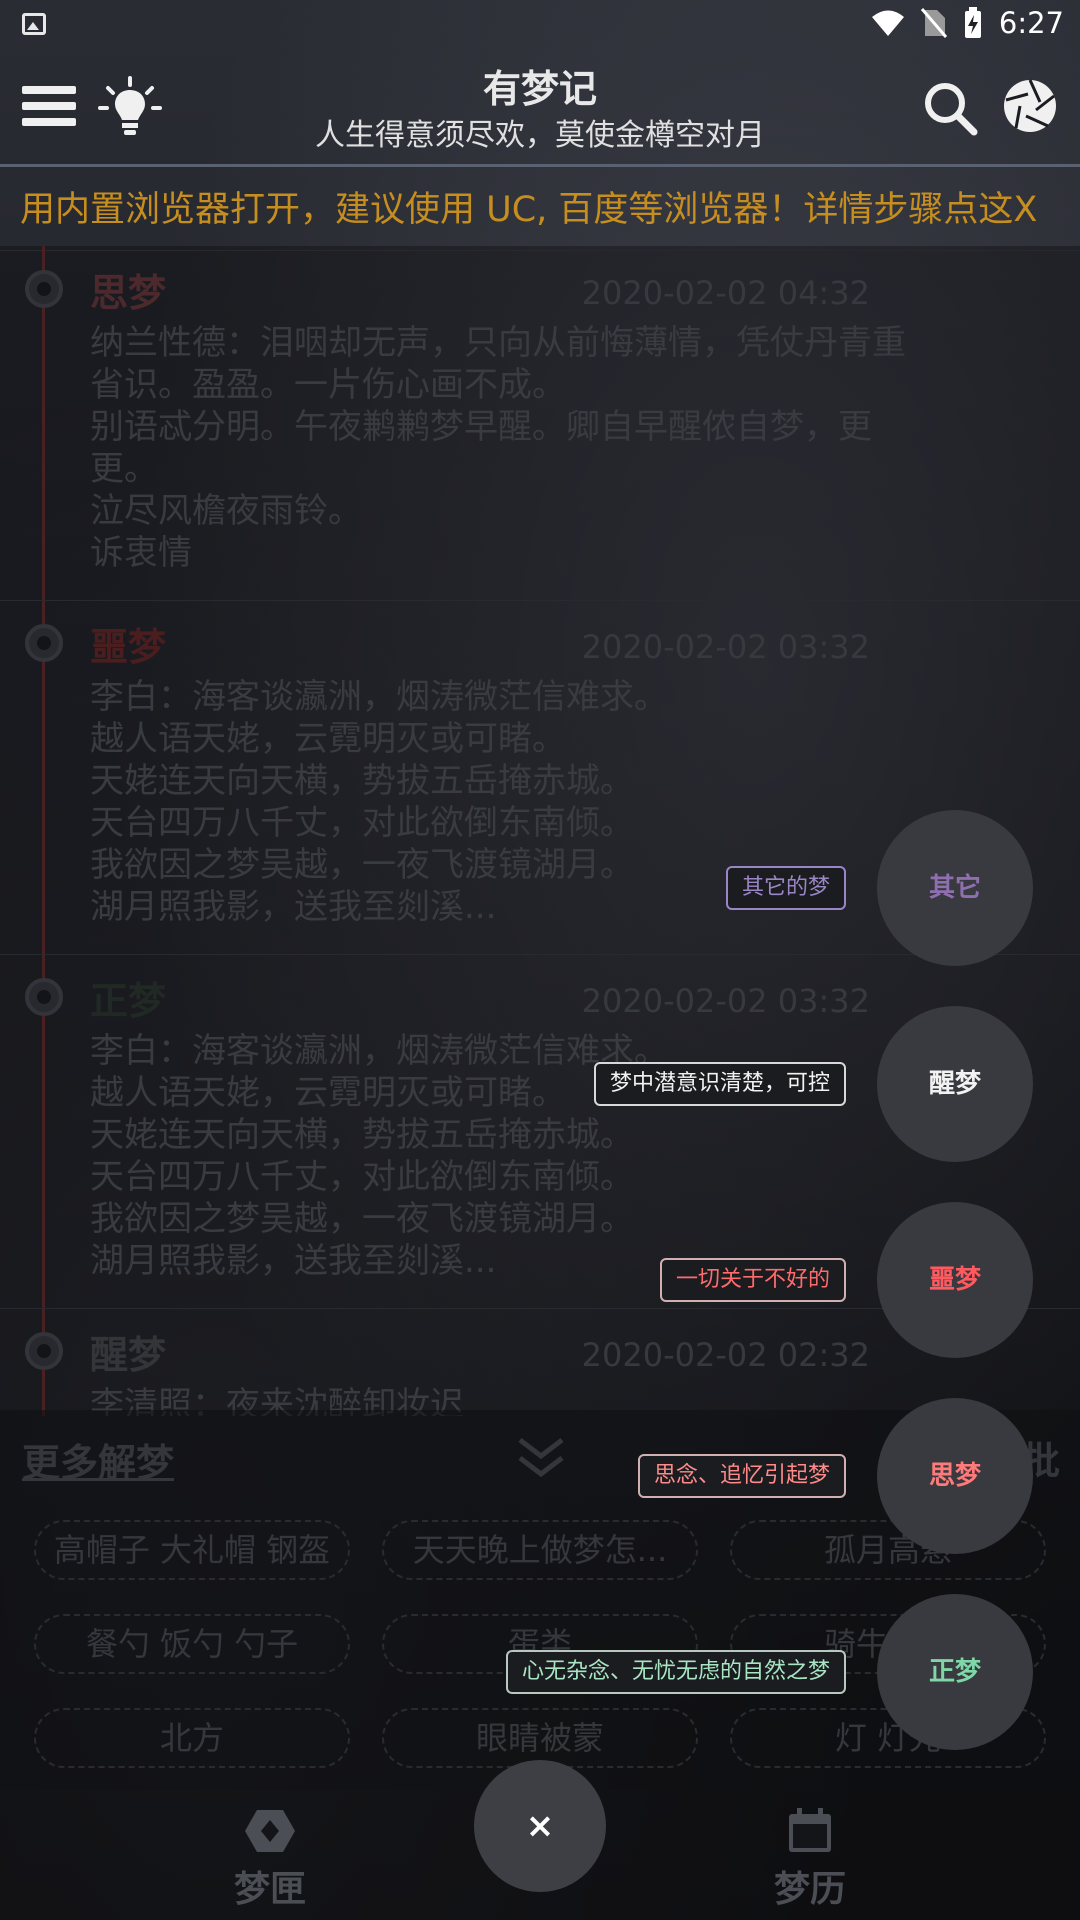 The image size is (1080, 1920). Describe the element at coordinates (539, 89) in the screenshot. I see `app-title: 有梦记` at that location.